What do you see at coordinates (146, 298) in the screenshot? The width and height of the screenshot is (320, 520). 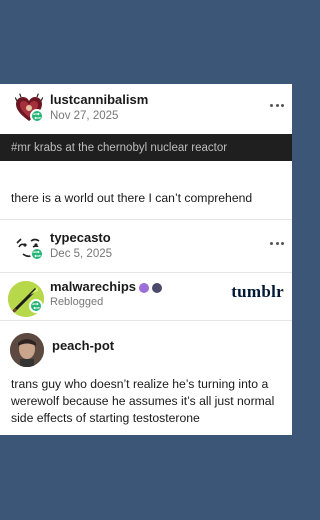 I see `post-header: malwarechips Reblogged tumblr` at bounding box center [146, 298].